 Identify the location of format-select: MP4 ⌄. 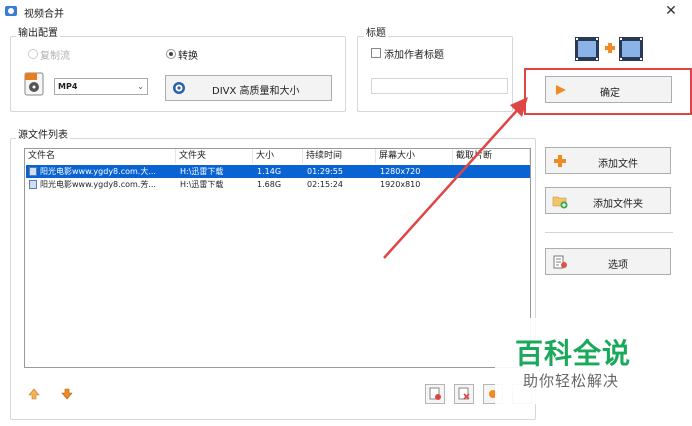
(101, 86).